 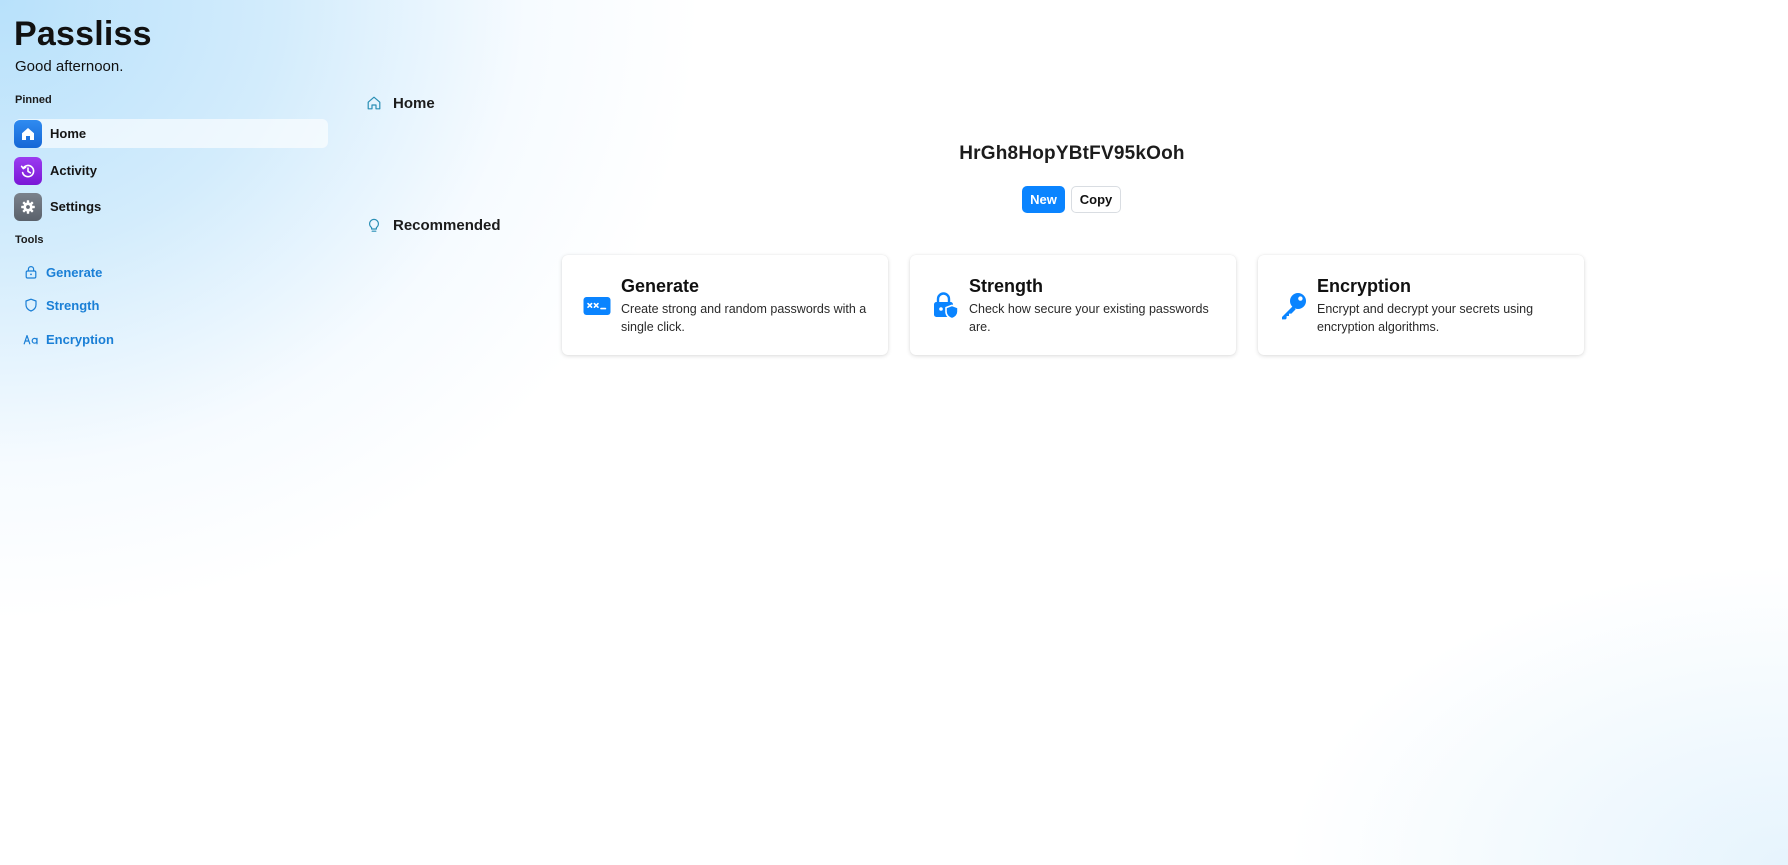 I want to click on recommended-heading: Recommended, so click(x=433, y=225).